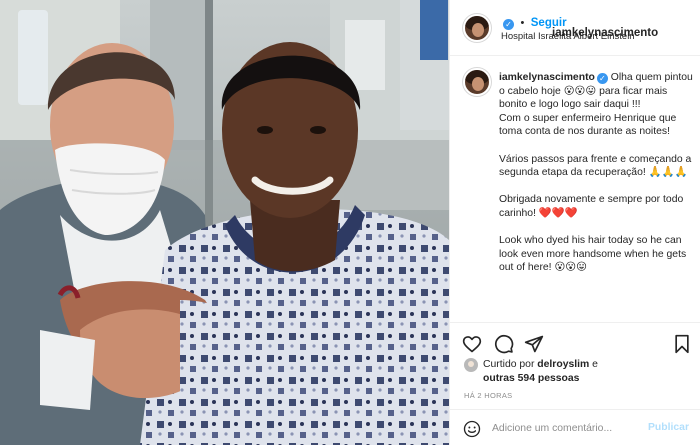  I want to click on emoji-icon, so click(472, 429).